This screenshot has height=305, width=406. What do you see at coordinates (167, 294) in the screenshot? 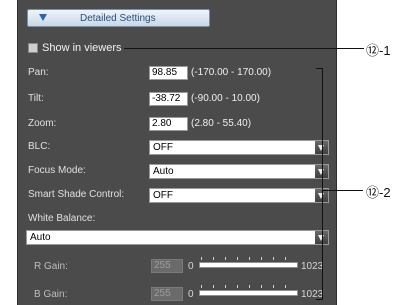
I see `b-gain-input: 255` at bounding box center [167, 294].